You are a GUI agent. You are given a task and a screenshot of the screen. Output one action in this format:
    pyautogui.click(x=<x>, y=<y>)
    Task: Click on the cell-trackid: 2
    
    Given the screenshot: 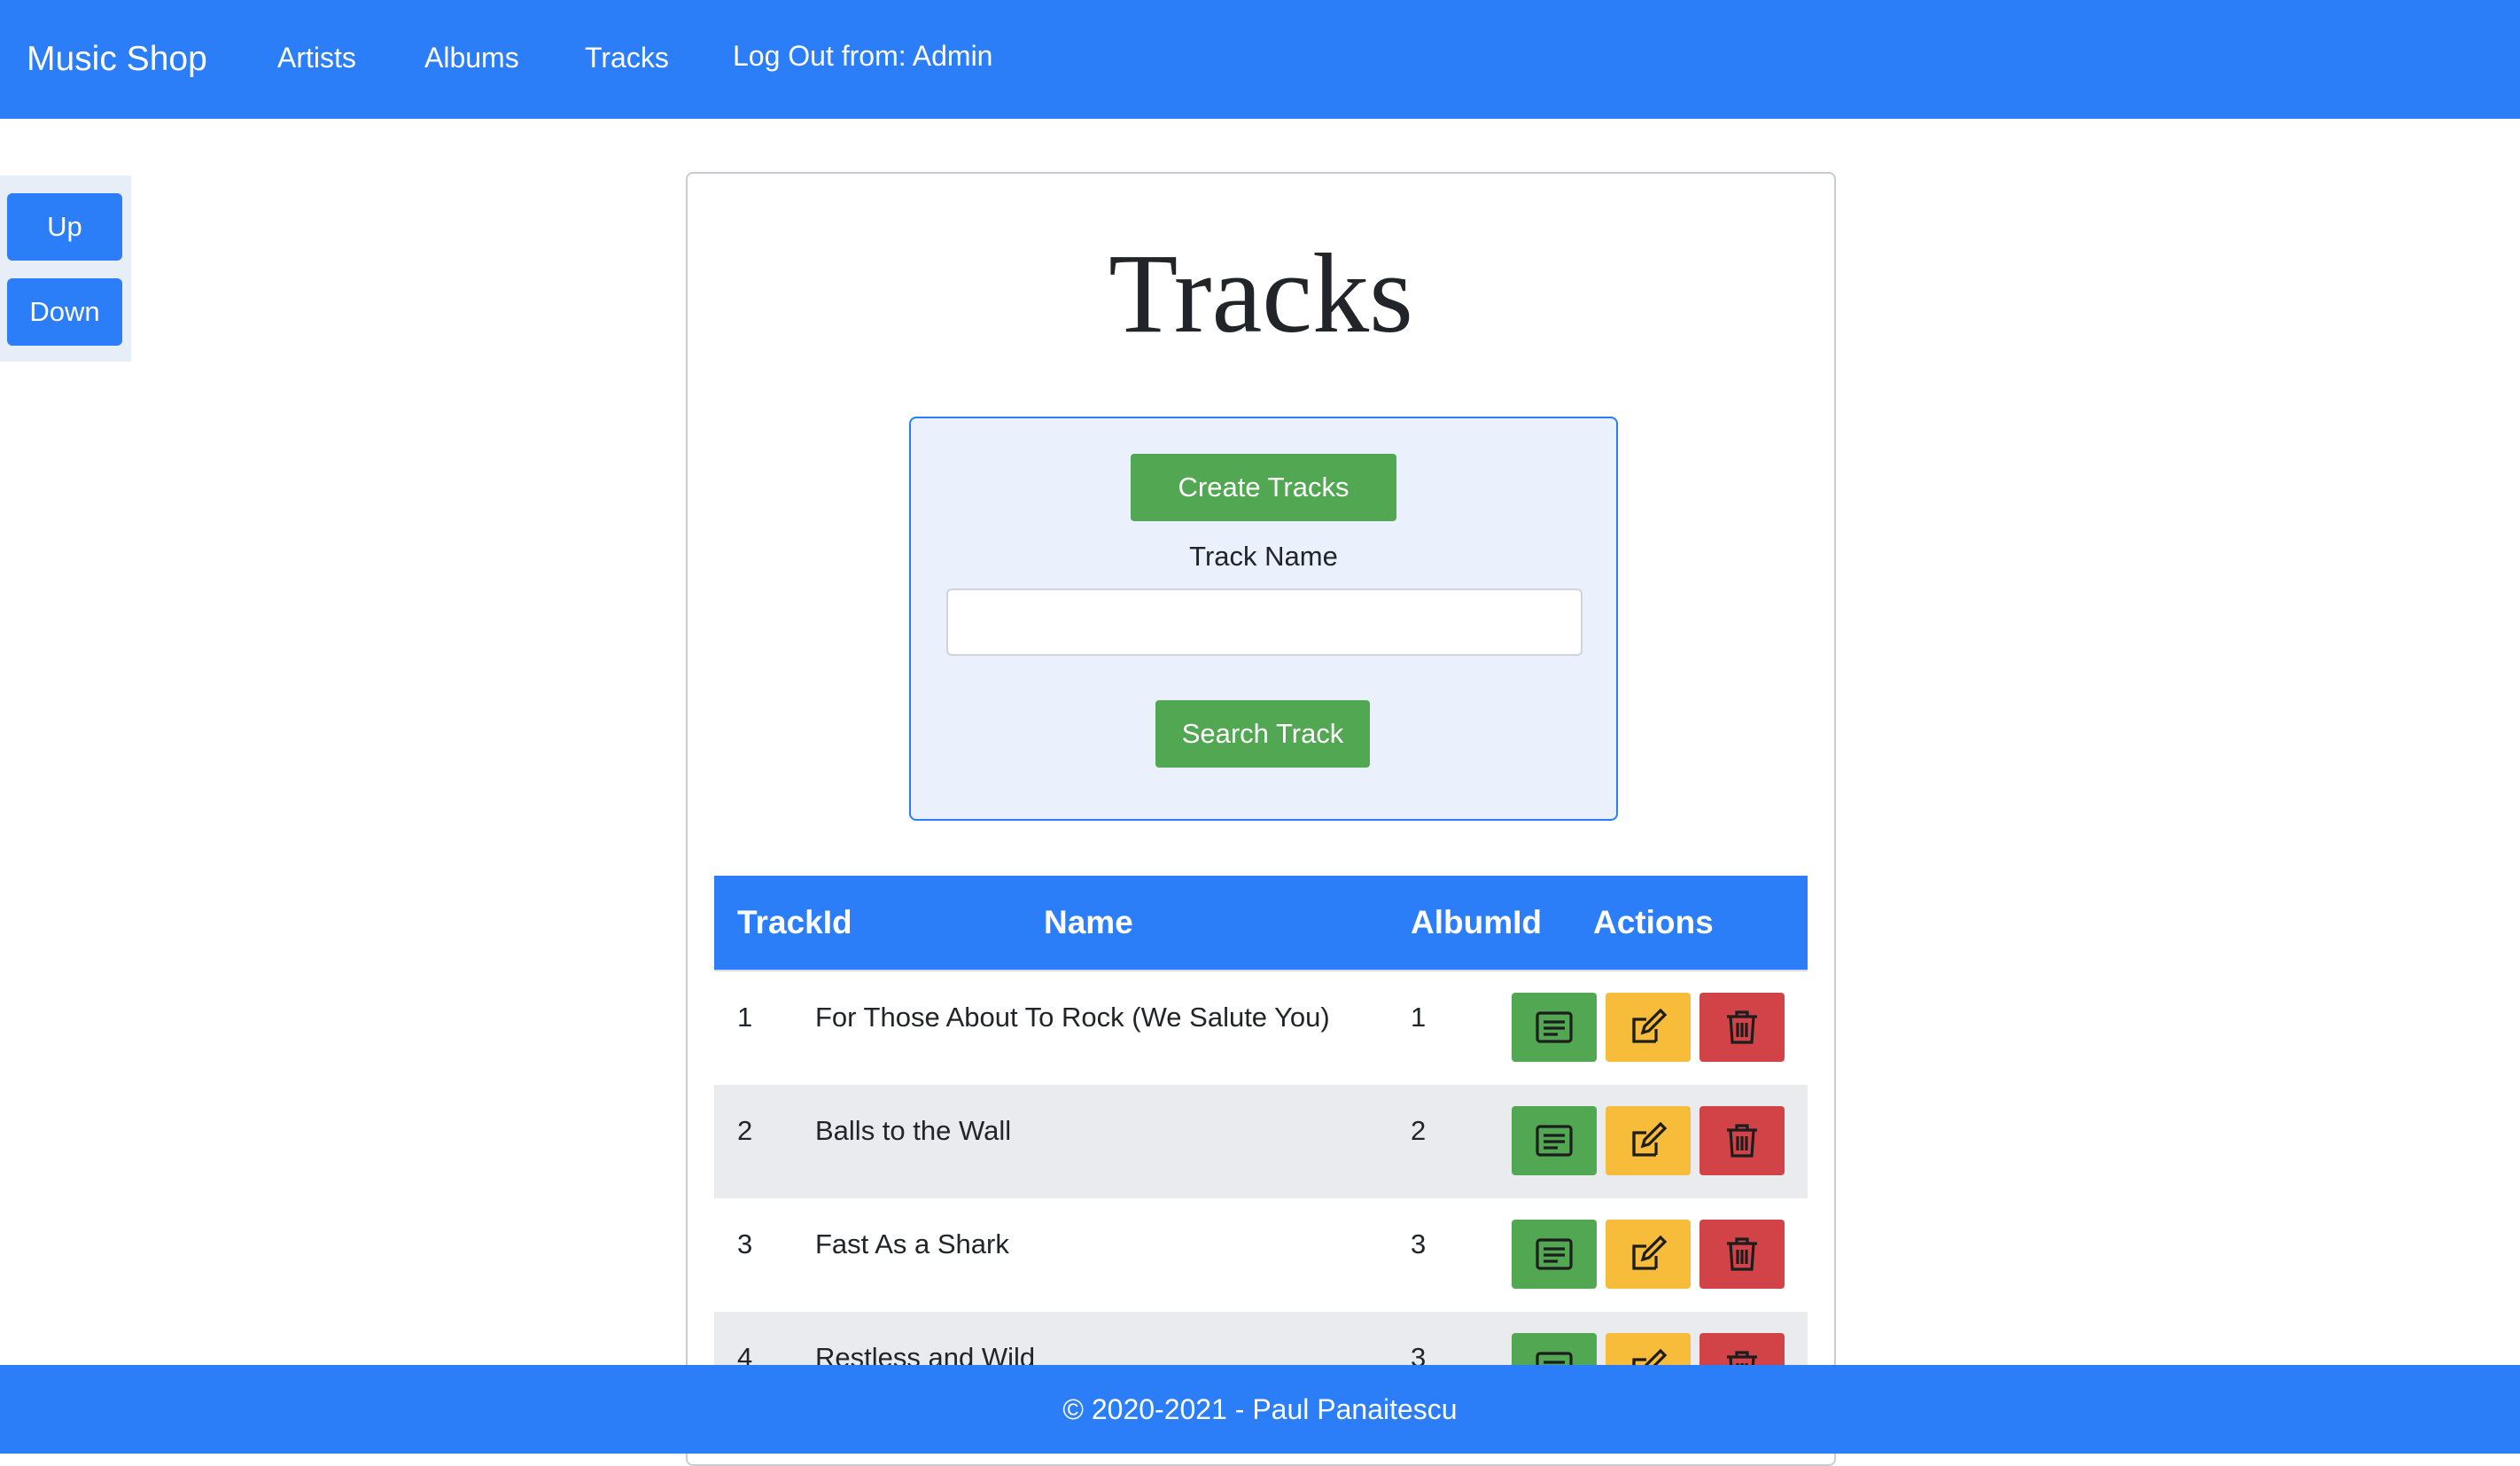 What is the action you would take?
    pyautogui.click(x=745, y=1130)
    